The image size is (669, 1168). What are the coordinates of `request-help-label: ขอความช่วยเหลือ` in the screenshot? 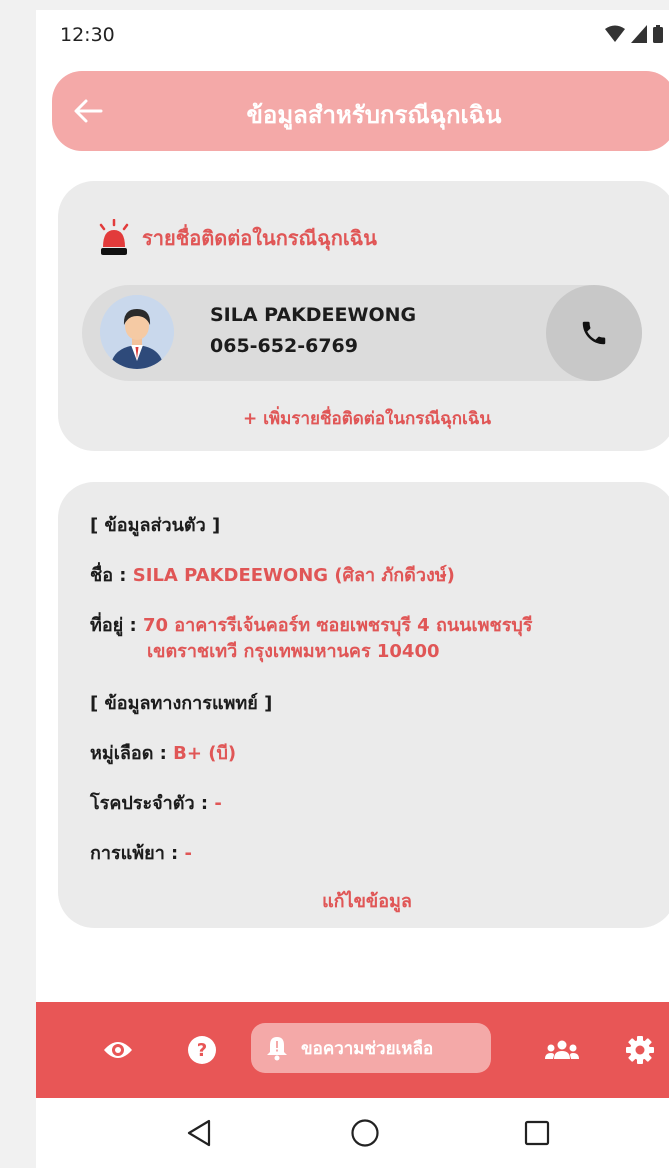 It's located at (367, 1048).